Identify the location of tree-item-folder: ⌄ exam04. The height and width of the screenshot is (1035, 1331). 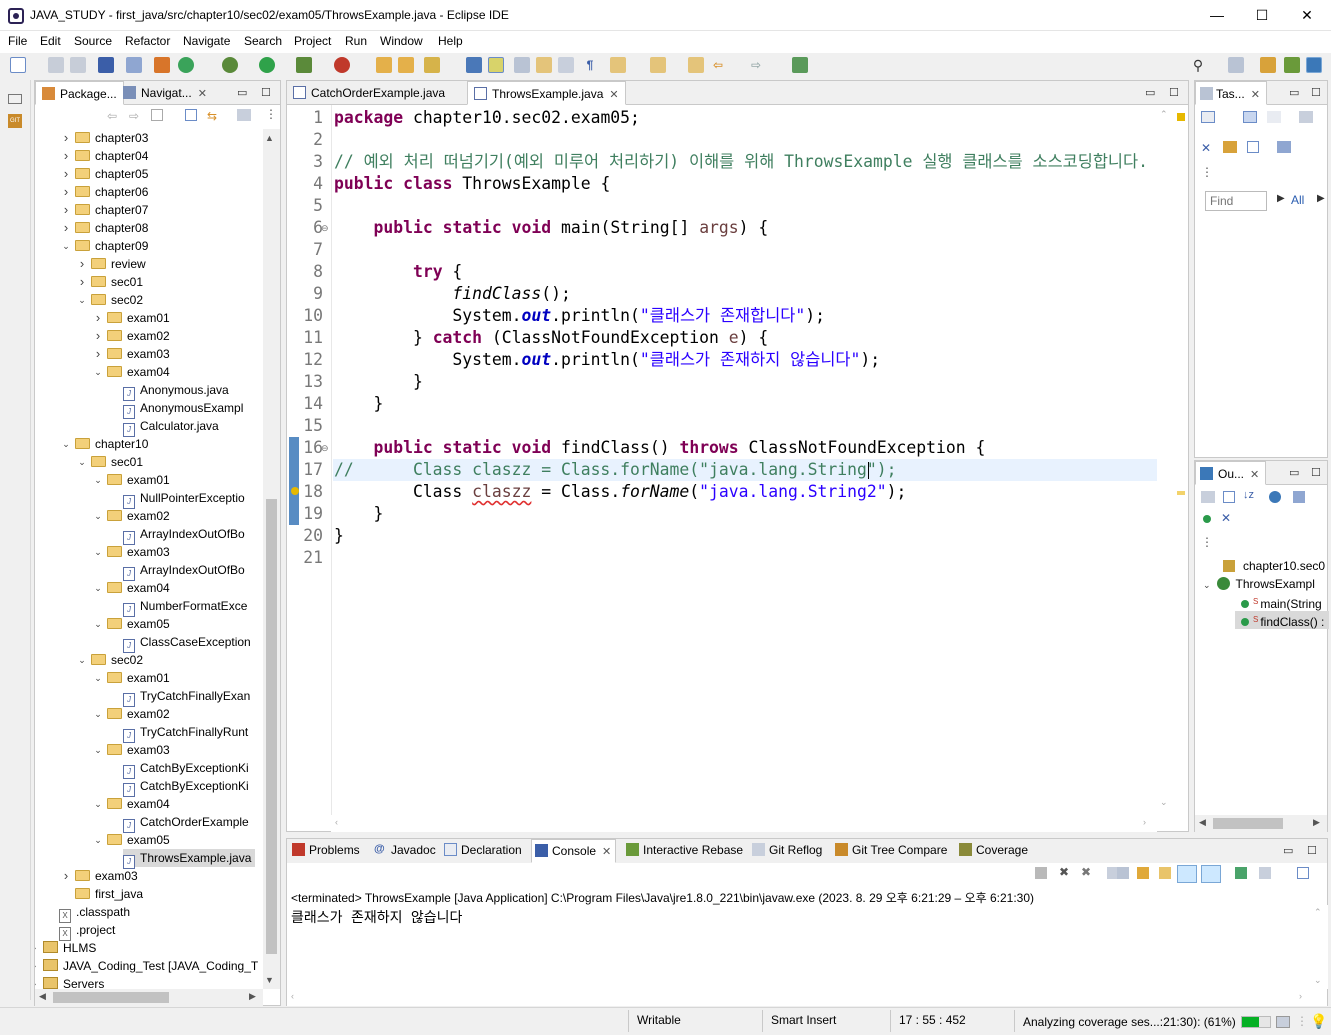
(131, 804).